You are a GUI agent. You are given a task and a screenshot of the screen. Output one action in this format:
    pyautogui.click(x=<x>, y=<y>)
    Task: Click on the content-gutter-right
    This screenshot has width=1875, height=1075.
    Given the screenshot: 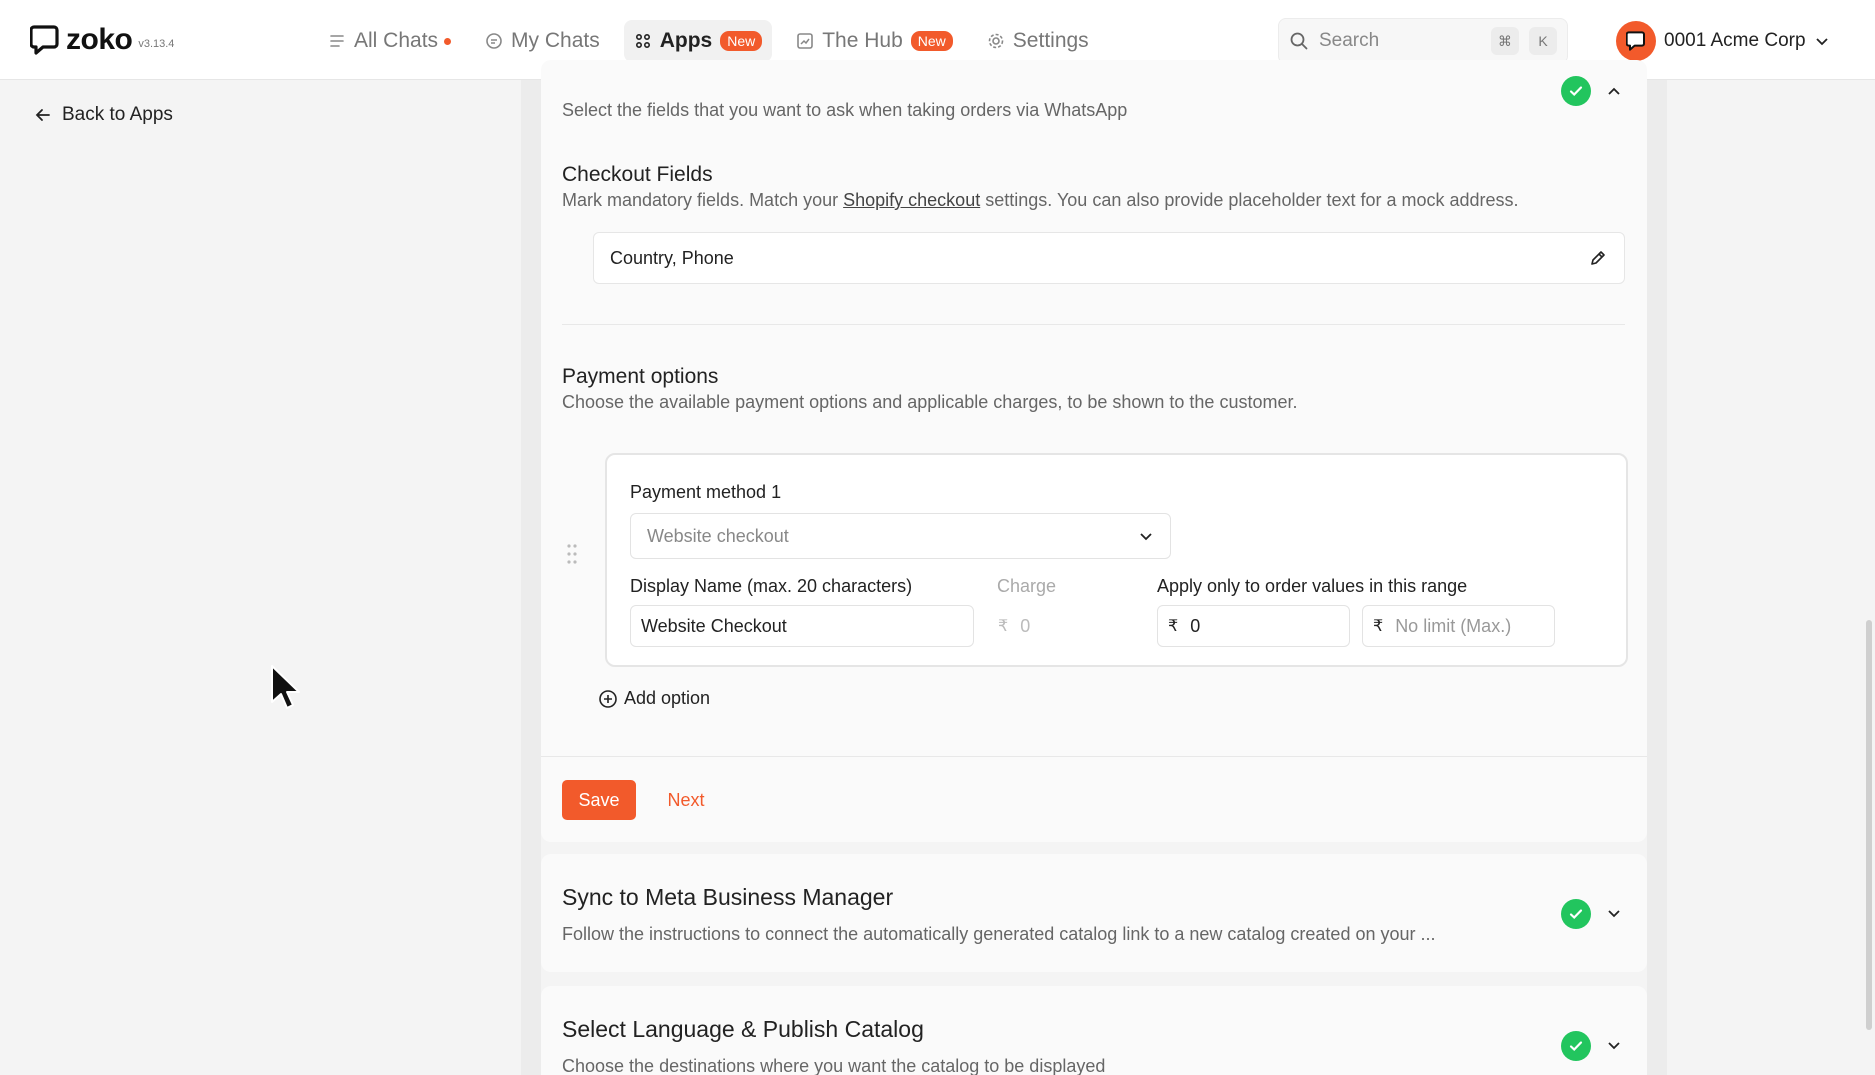 What is the action you would take?
    pyautogui.click(x=1657, y=577)
    